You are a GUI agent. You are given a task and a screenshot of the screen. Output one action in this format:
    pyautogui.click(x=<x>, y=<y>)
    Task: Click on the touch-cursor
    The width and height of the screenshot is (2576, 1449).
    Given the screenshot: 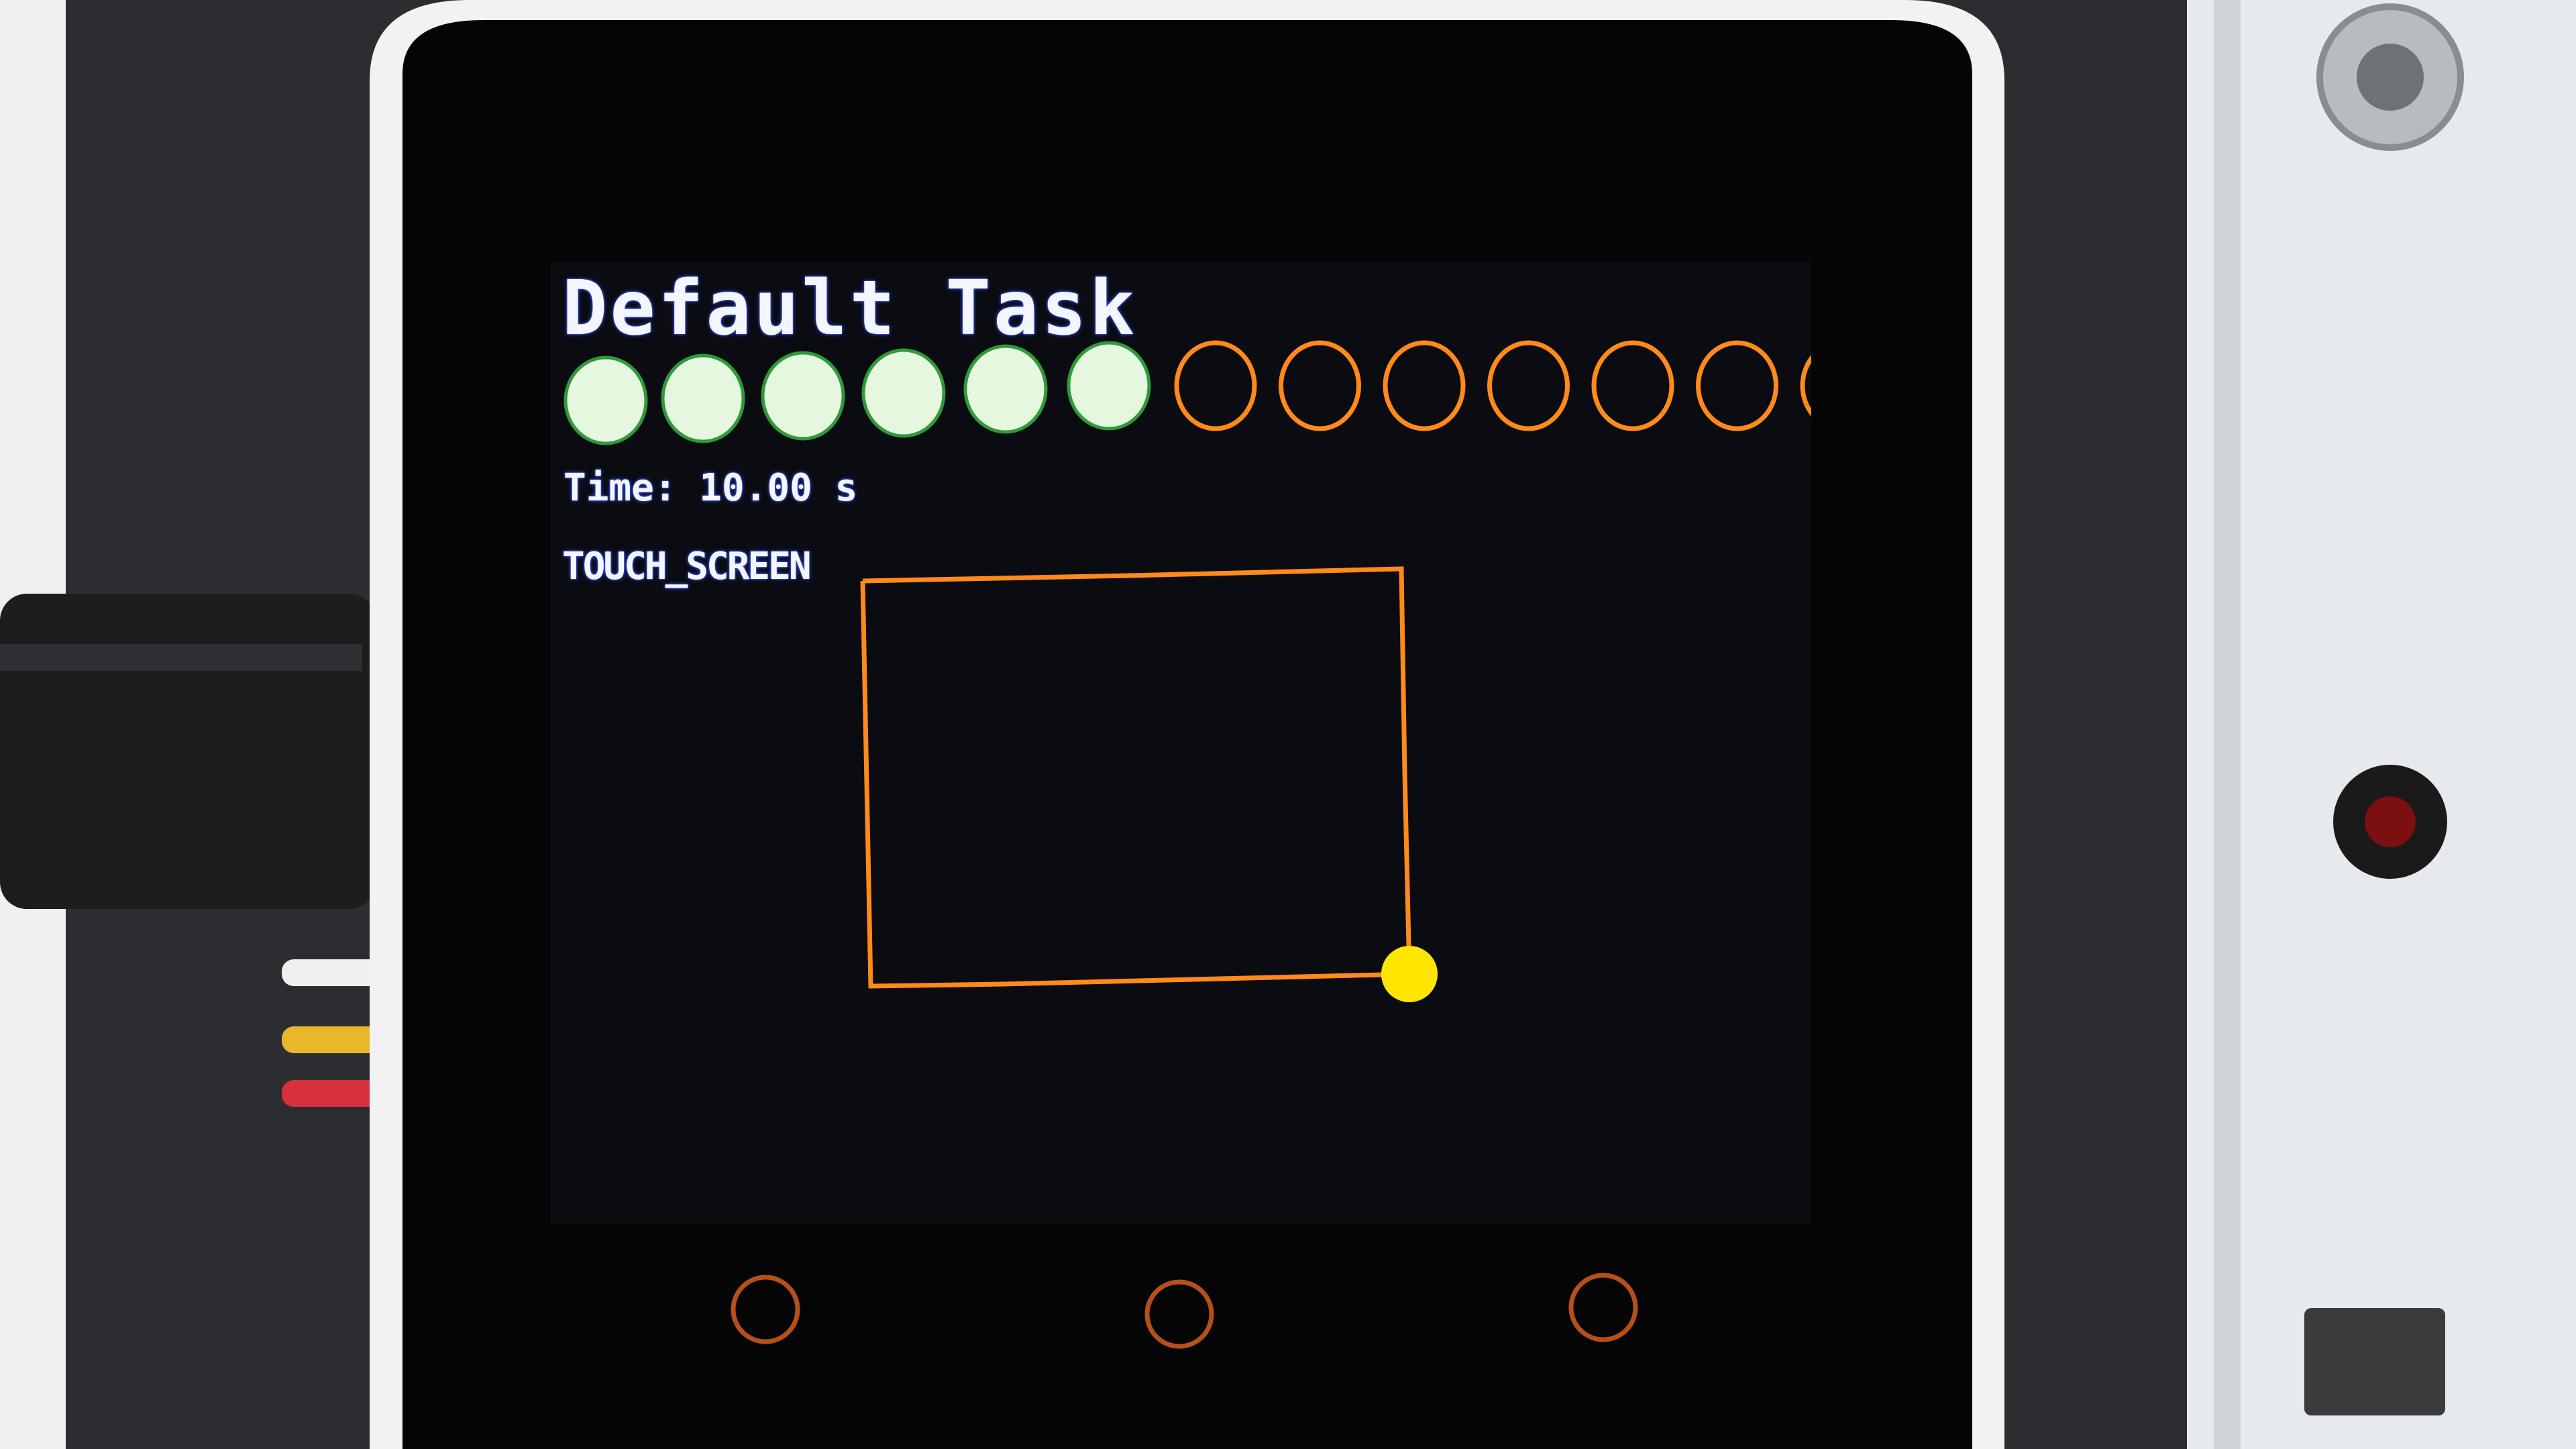 What is the action you would take?
    pyautogui.click(x=1409, y=974)
    